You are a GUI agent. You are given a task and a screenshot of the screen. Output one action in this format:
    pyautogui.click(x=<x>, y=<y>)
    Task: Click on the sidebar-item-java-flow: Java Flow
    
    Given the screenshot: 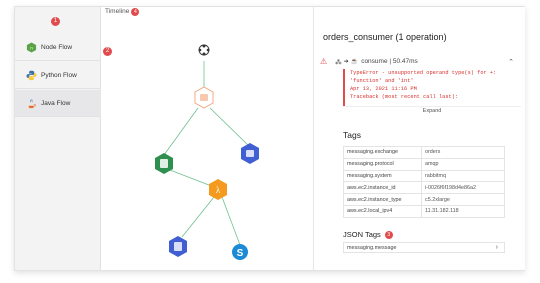 What is the action you would take?
    pyautogui.click(x=58, y=103)
    